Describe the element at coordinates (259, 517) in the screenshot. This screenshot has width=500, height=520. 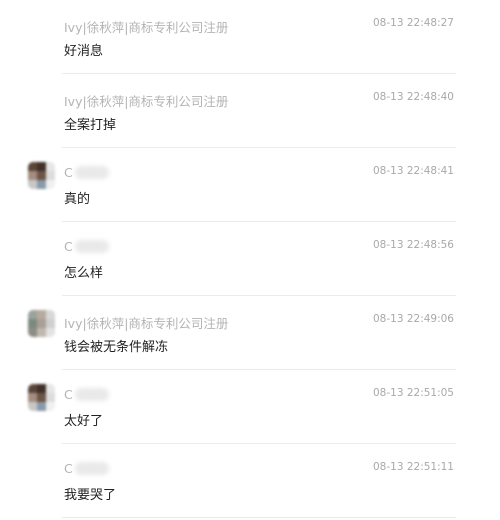
I see `divider` at that location.